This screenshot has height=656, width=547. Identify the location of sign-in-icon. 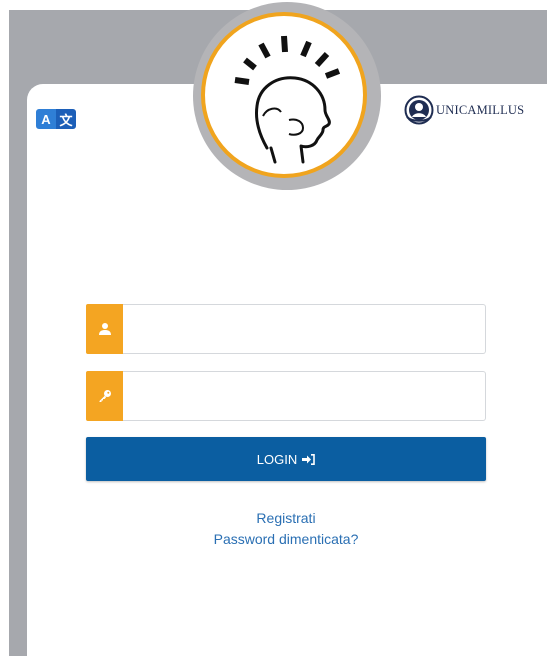
(309, 459).